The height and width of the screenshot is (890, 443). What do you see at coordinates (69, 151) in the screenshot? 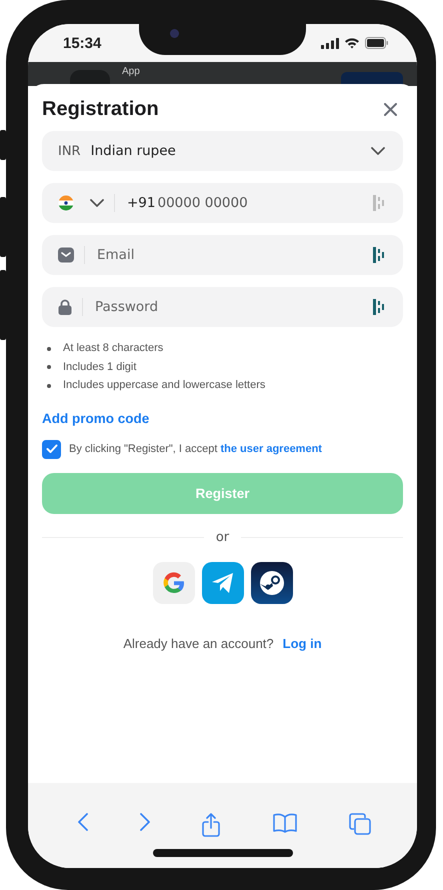
I see `currency-code: INR` at bounding box center [69, 151].